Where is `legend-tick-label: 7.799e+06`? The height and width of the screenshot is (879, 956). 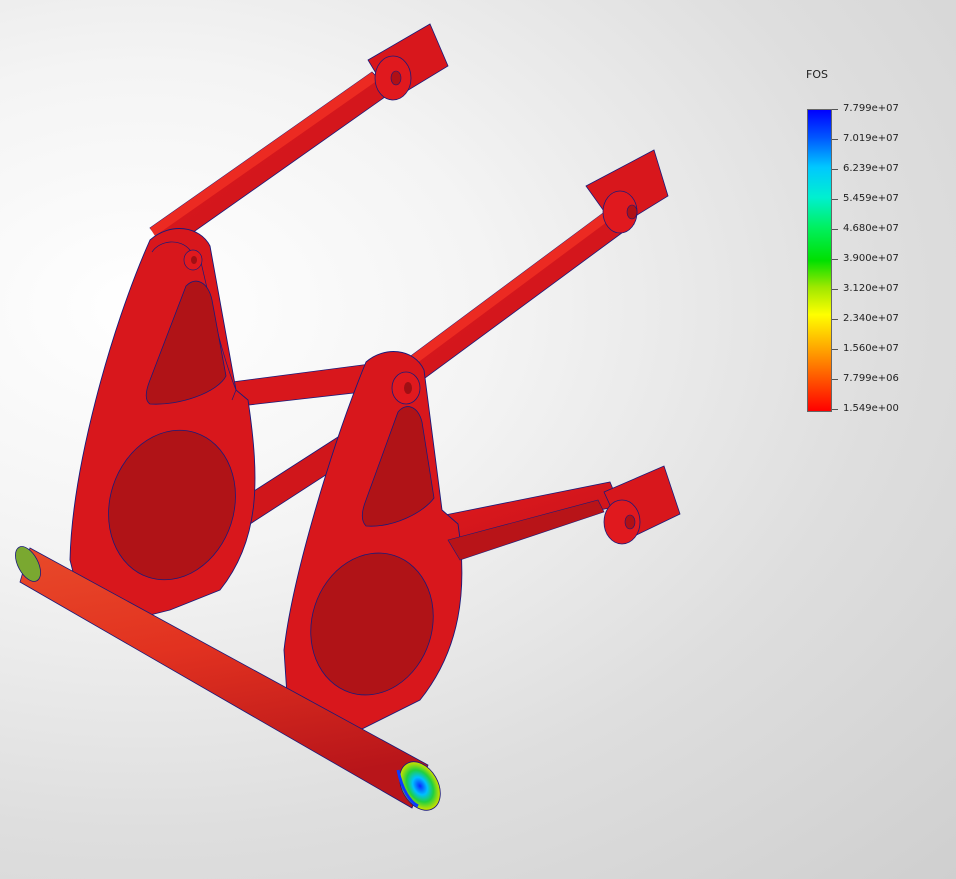 legend-tick-label: 7.799e+06 is located at coordinates (871, 378).